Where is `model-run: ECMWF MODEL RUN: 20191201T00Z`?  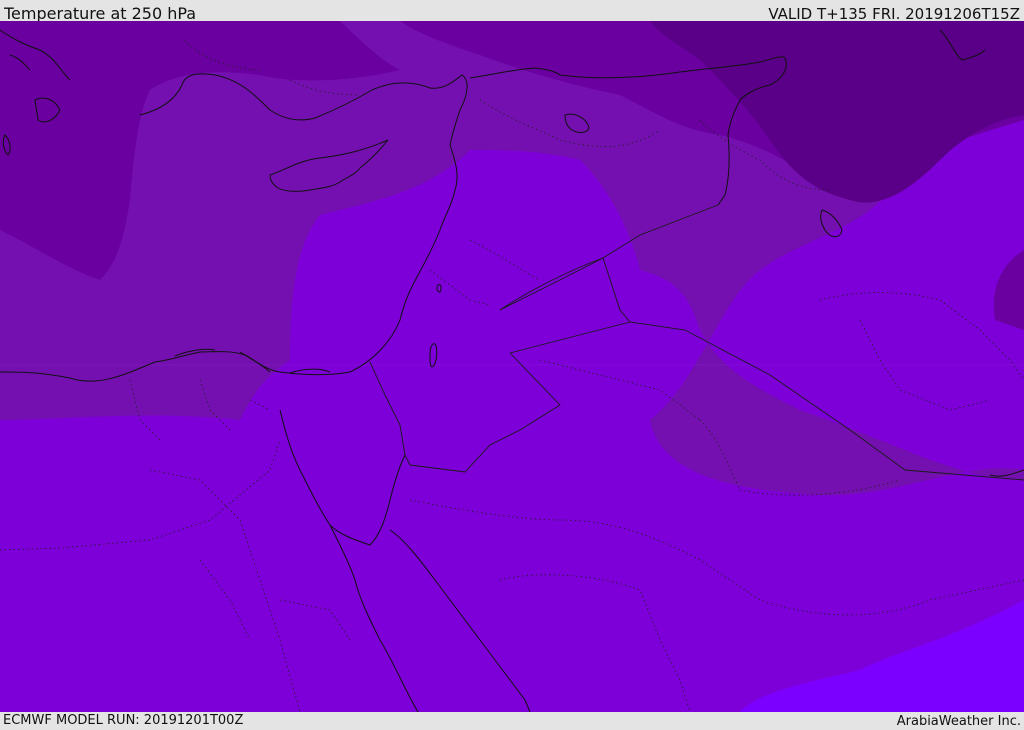
model-run: ECMWF MODEL RUN: 20191201T00Z is located at coordinates (123, 720).